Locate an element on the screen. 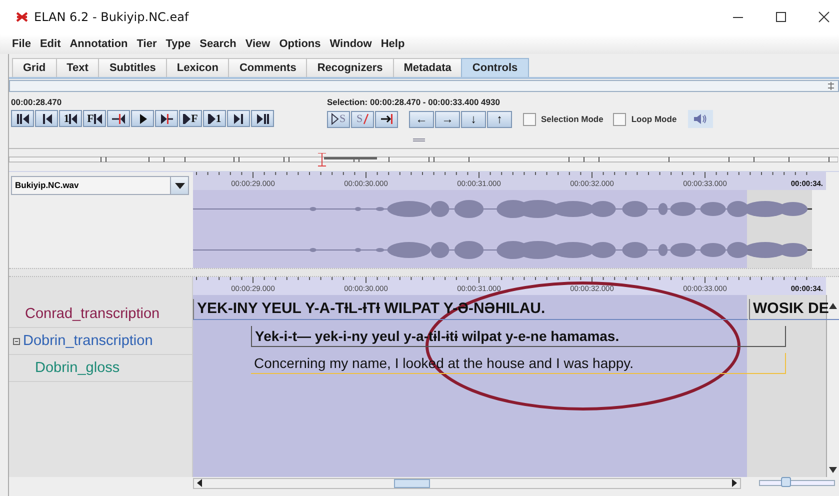  slider-thumb is located at coordinates (785, 482).